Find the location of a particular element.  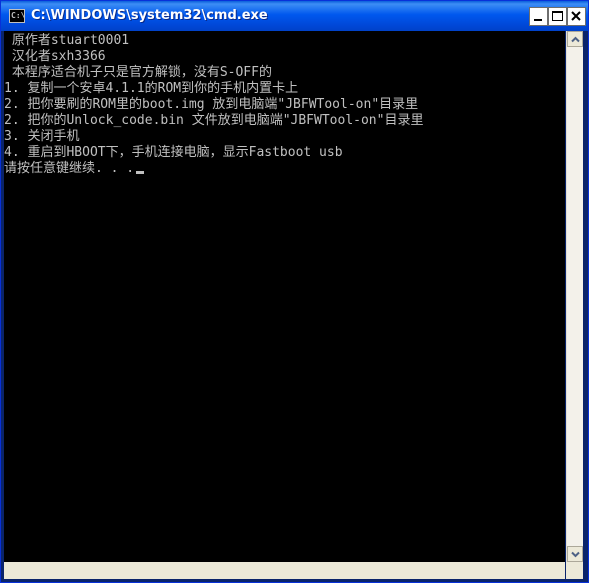

resize-corner is located at coordinates (574, 570).